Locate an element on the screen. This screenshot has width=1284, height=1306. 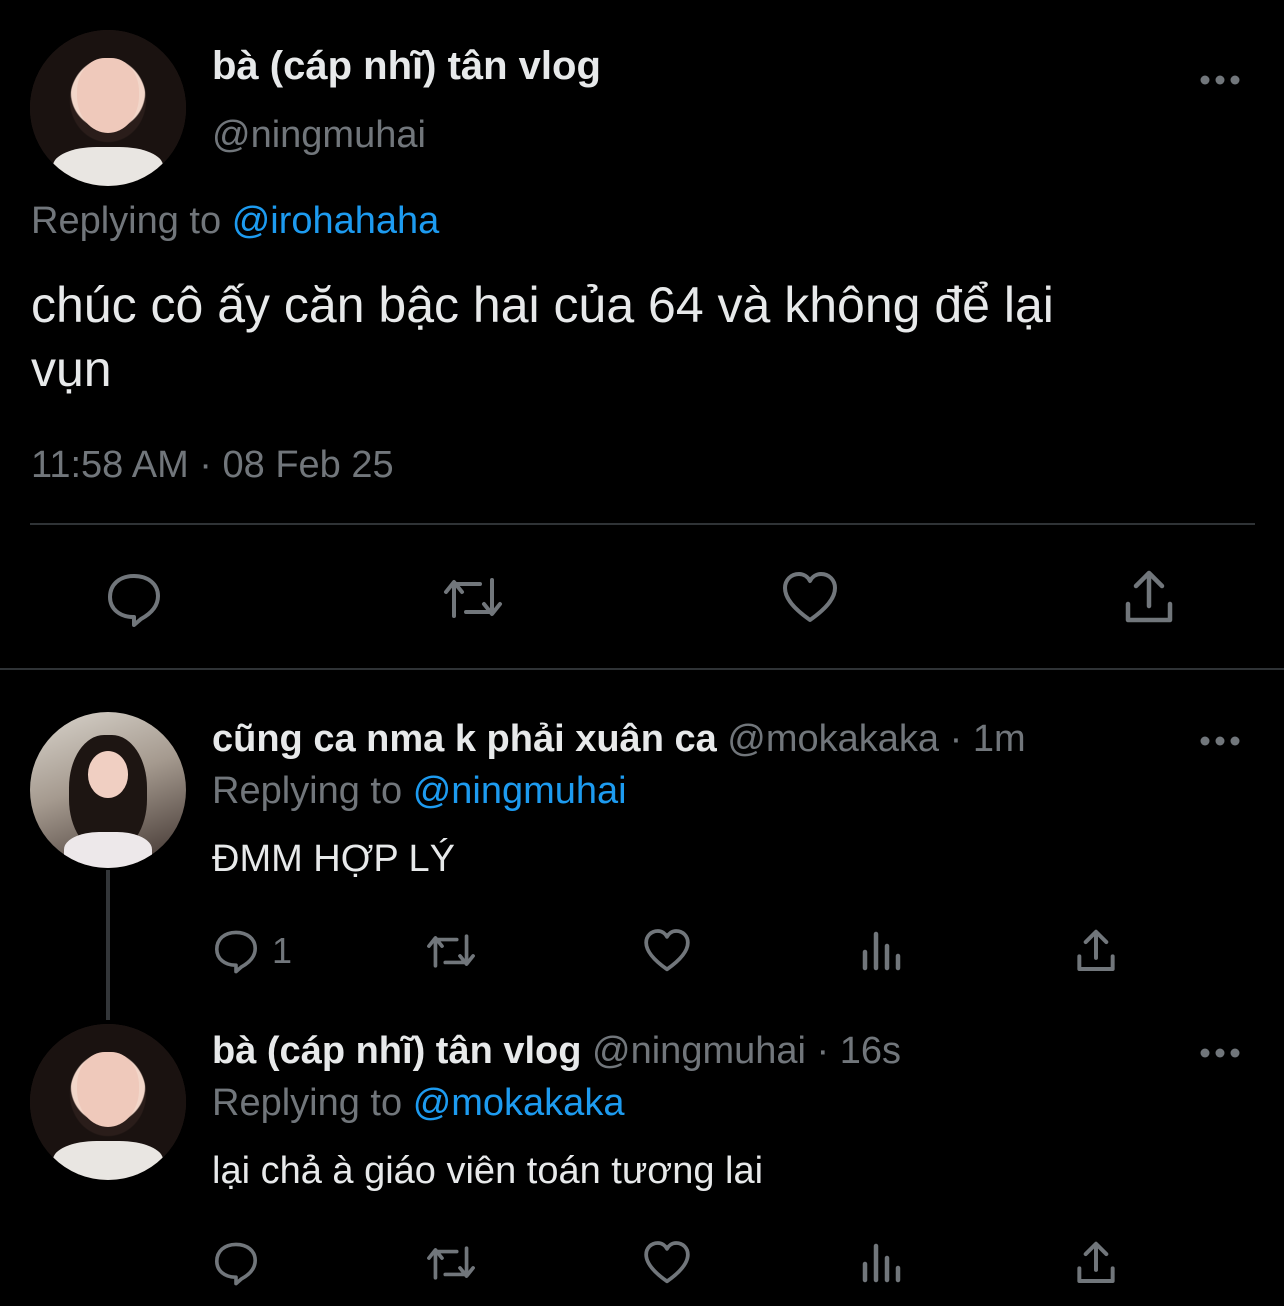
tweet-text: ĐMM HỢP LÝ is located at coordinates (334, 859).